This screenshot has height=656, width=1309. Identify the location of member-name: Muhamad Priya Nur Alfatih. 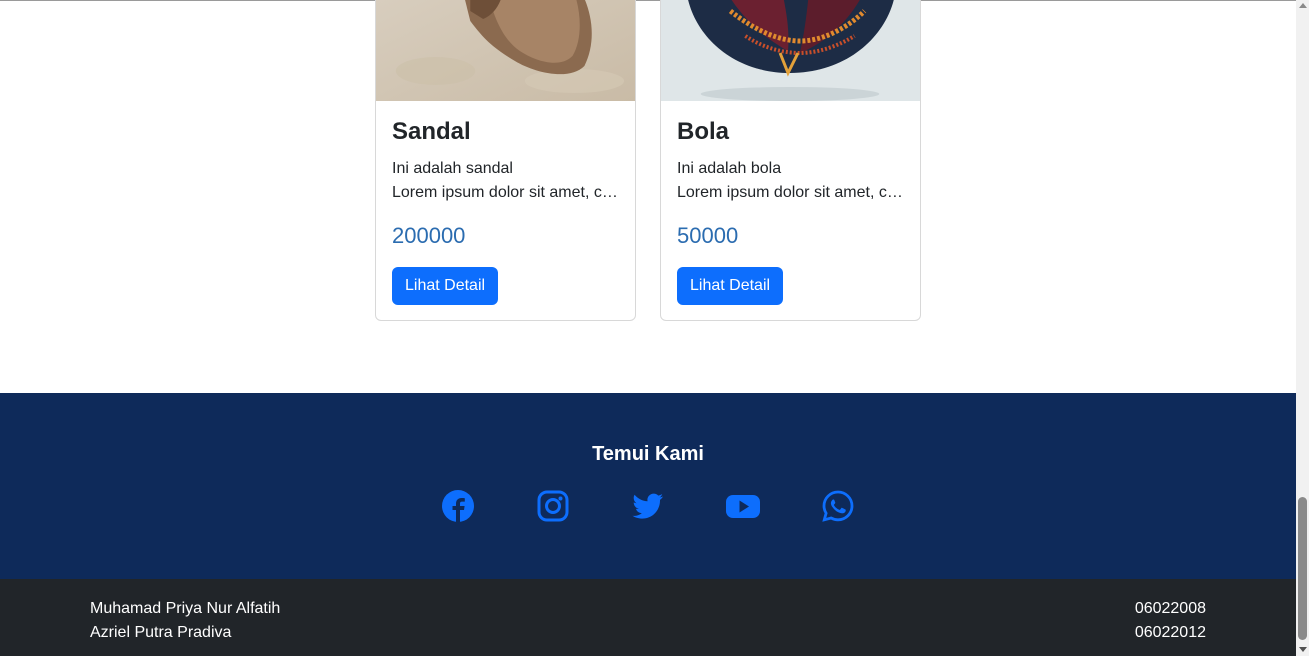
(185, 608).